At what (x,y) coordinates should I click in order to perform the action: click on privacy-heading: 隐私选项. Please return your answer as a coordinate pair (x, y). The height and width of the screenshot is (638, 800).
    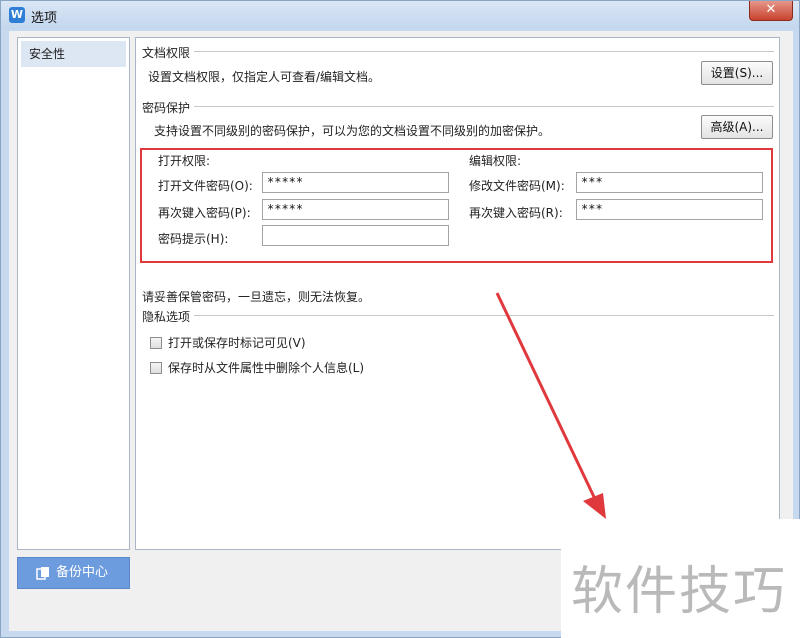
    Looking at the image, I should click on (166, 317).